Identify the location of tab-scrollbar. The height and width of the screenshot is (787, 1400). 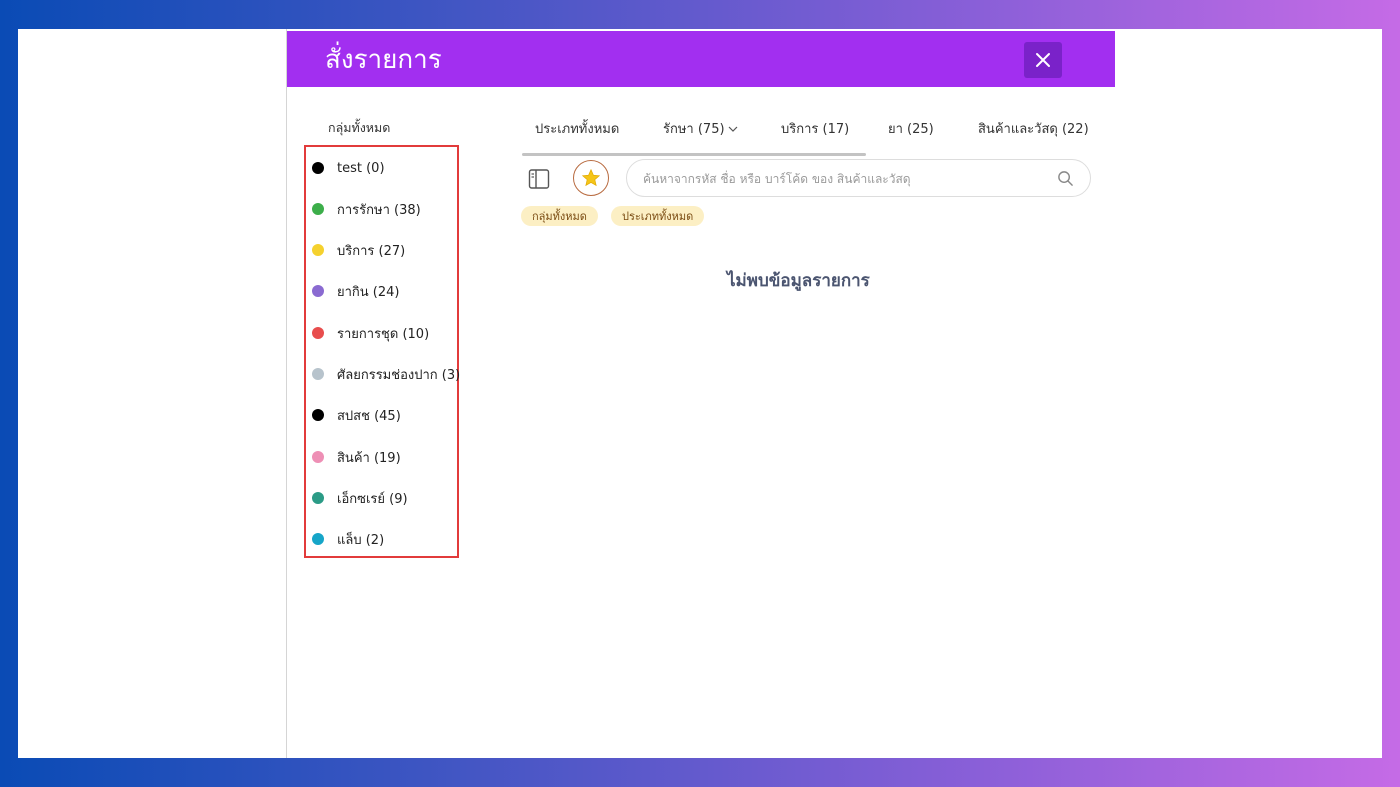
(694, 154).